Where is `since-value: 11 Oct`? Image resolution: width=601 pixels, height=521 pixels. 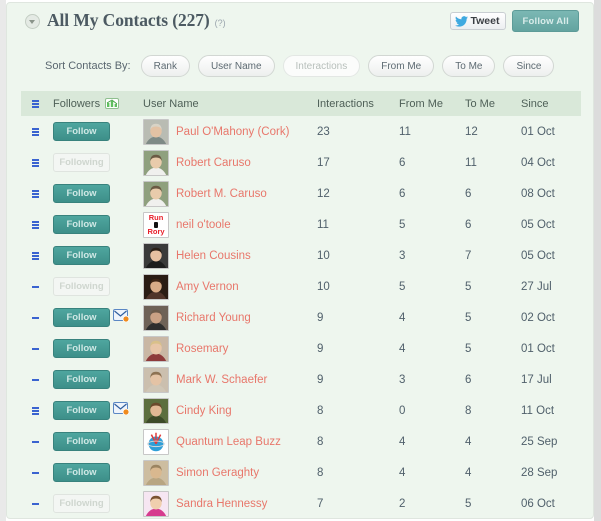 since-value: 11 Oct is located at coordinates (538, 410).